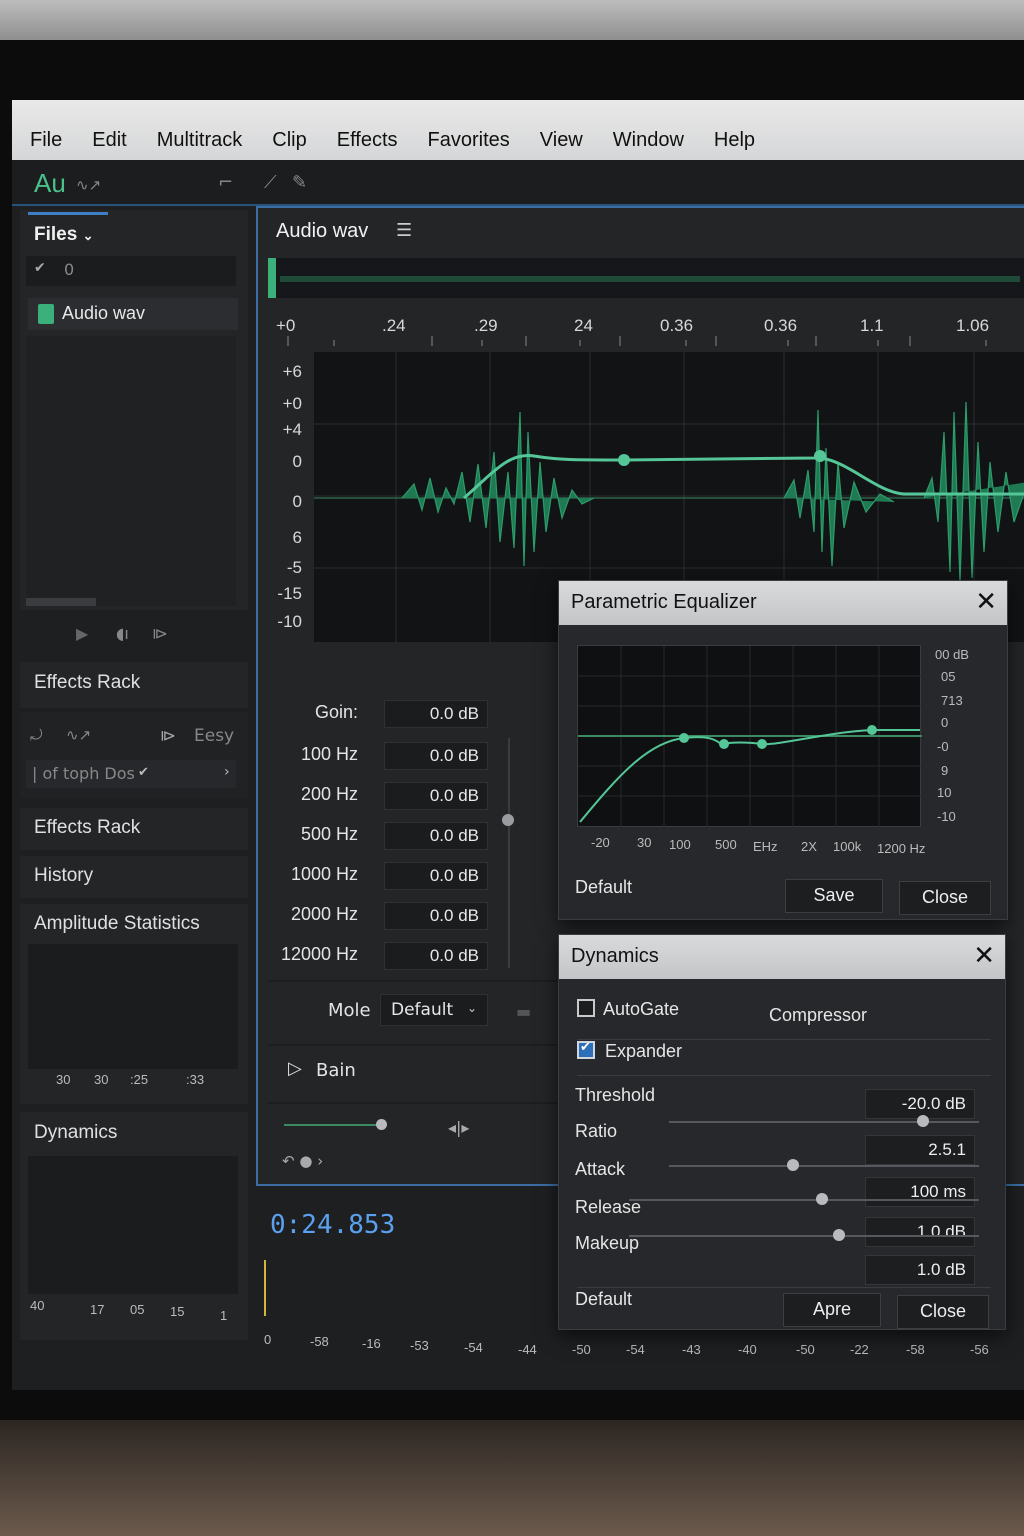 This screenshot has height=1536, width=1024. Describe the element at coordinates (793, 1165) in the screenshot. I see `ratio-slider-knob` at that location.